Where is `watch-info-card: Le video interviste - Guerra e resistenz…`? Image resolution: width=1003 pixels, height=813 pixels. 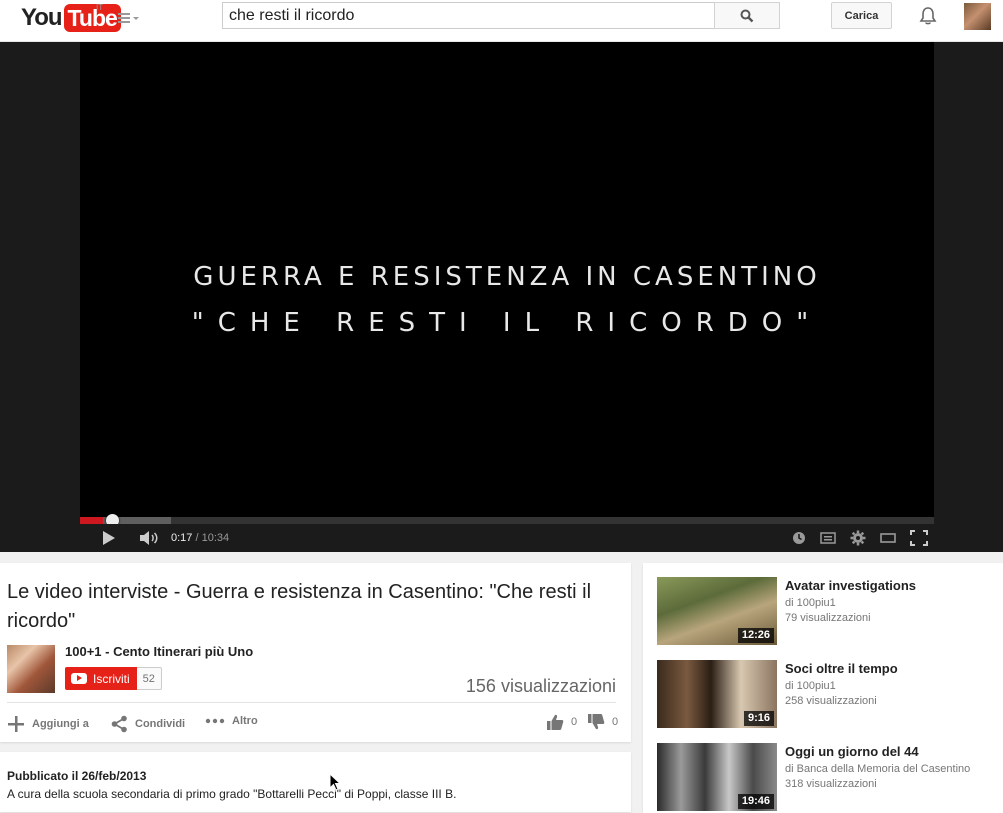 watch-info-card: Le video interviste - Guerra e resistenz… is located at coordinates (315, 652).